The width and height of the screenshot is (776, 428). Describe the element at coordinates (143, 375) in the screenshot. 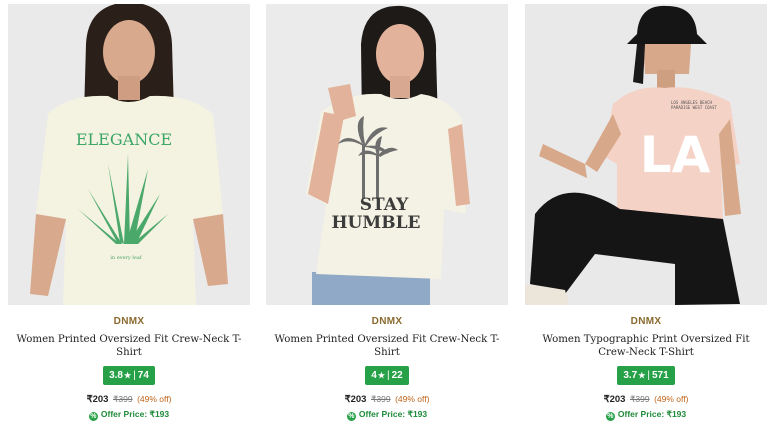

I see `review-count: 74` at that location.